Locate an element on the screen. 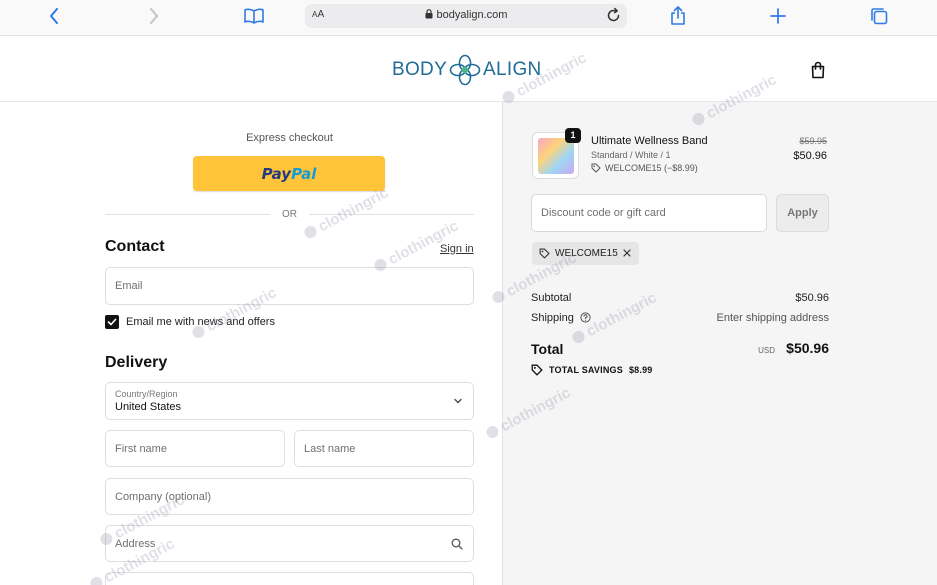 This screenshot has height=585, width=937. remove-code-icon is located at coordinates (627, 253).